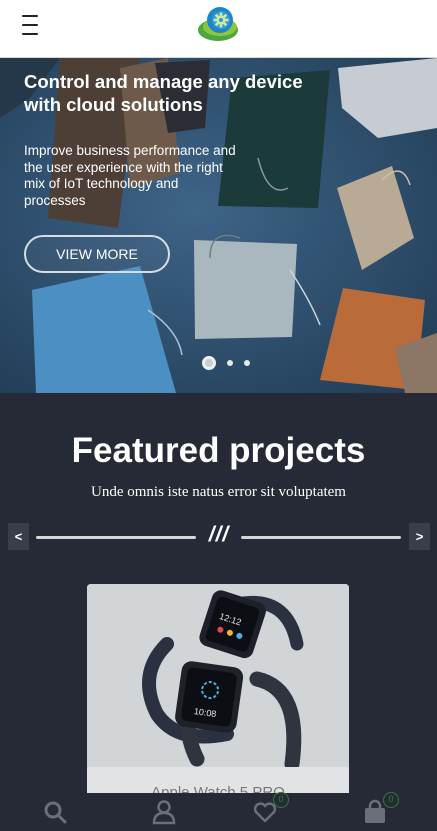  What do you see at coordinates (219, 23) in the screenshot?
I see `logo-icon` at bounding box center [219, 23].